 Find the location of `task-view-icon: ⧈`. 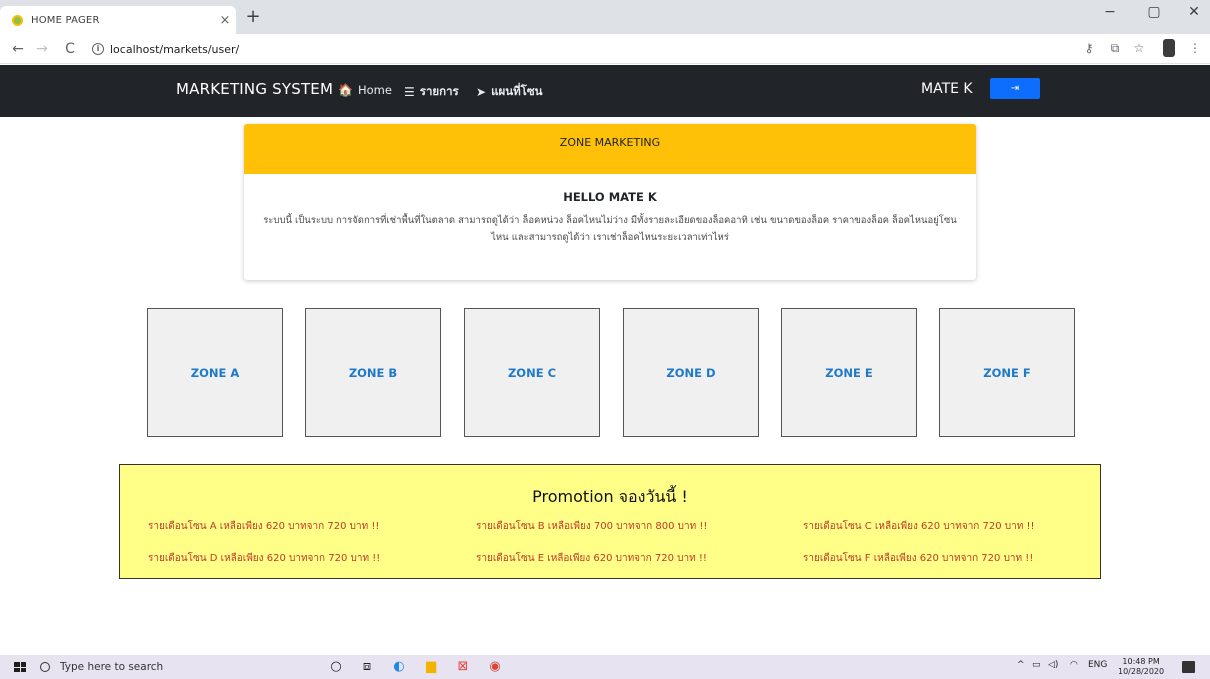

task-view-icon: ⧈ is located at coordinates (367, 667).